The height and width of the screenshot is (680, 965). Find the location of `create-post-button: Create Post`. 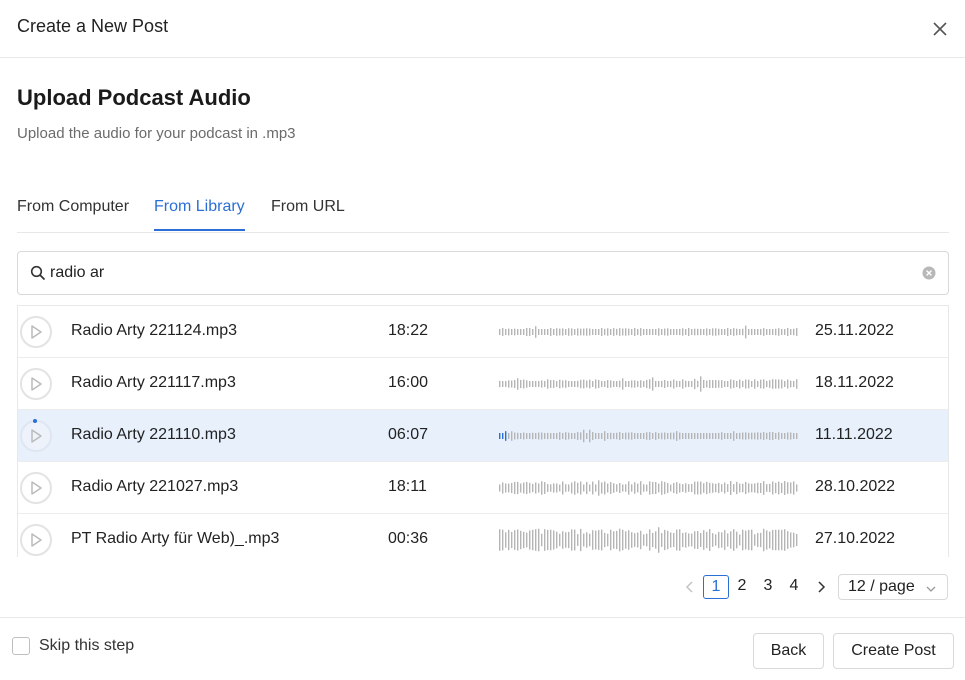

create-post-button: Create Post is located at coordinates (893, 651).